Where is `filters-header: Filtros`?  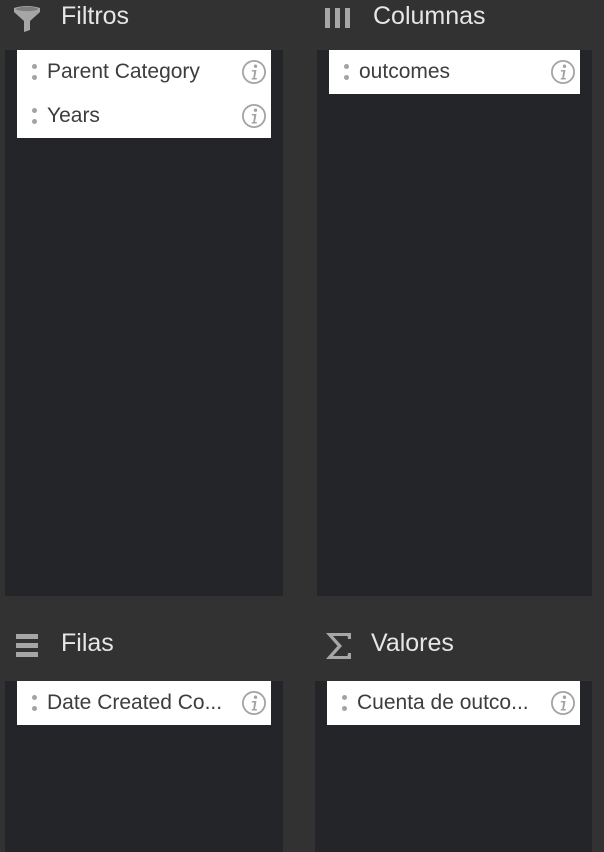
filters-header: Filtros is located at coordinates (150, 18).